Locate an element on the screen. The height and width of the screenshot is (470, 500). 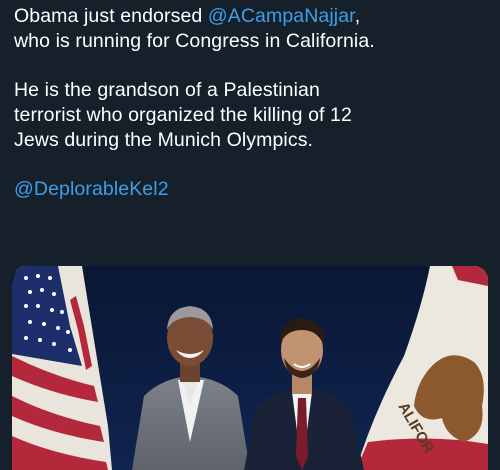
tweet-line-1: Obama just endorsed @ACampaNajjar, is located at coordinates (250, 16).